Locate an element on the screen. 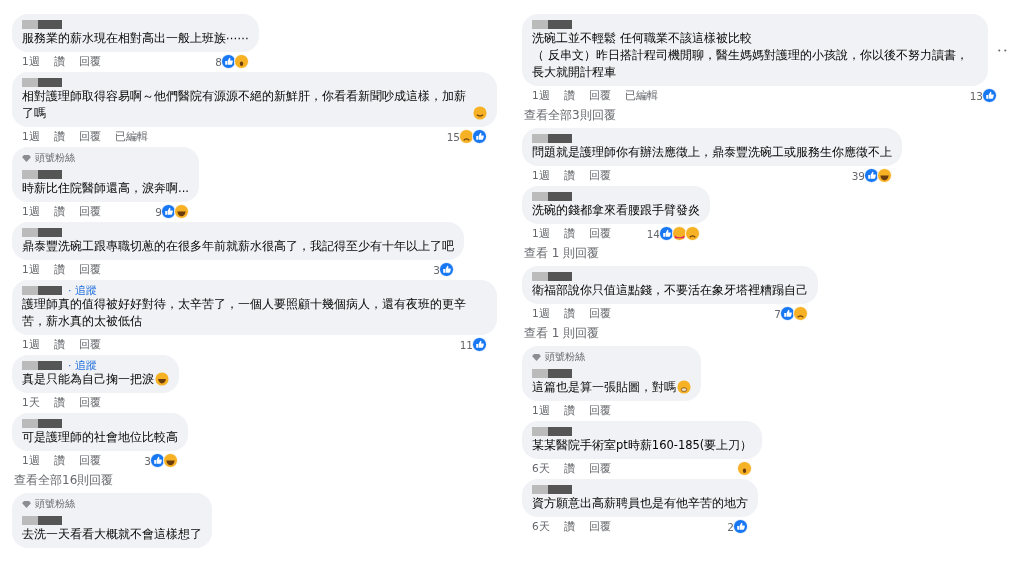  comment-text: 這篇也是算一張貼圖，對嗎 is located at coordinates (604, 387).